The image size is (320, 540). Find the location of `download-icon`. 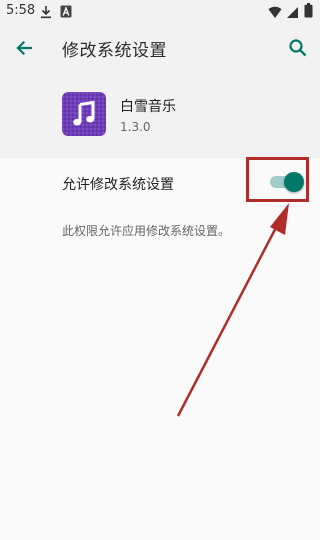

download-icon is located at coordinates (46, 13).